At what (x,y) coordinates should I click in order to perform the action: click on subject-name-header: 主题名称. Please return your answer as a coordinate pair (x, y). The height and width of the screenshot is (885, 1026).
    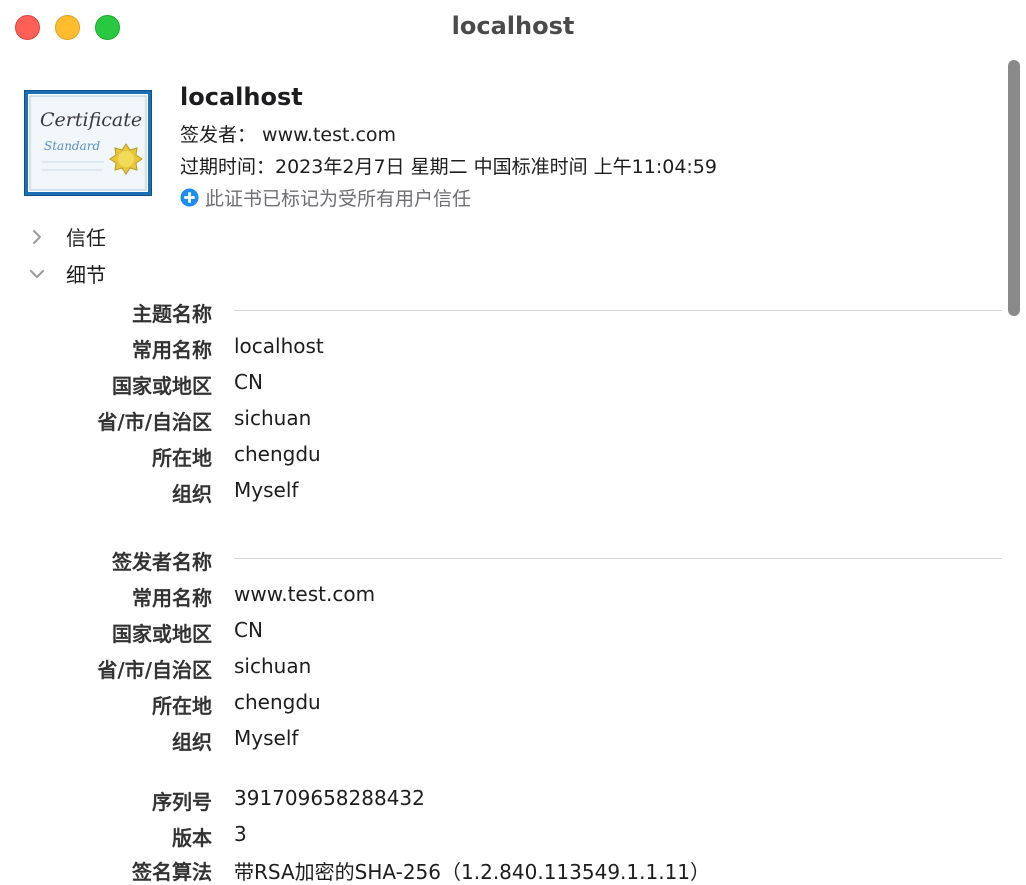
    Looking at the image, I should click on (172, 314).